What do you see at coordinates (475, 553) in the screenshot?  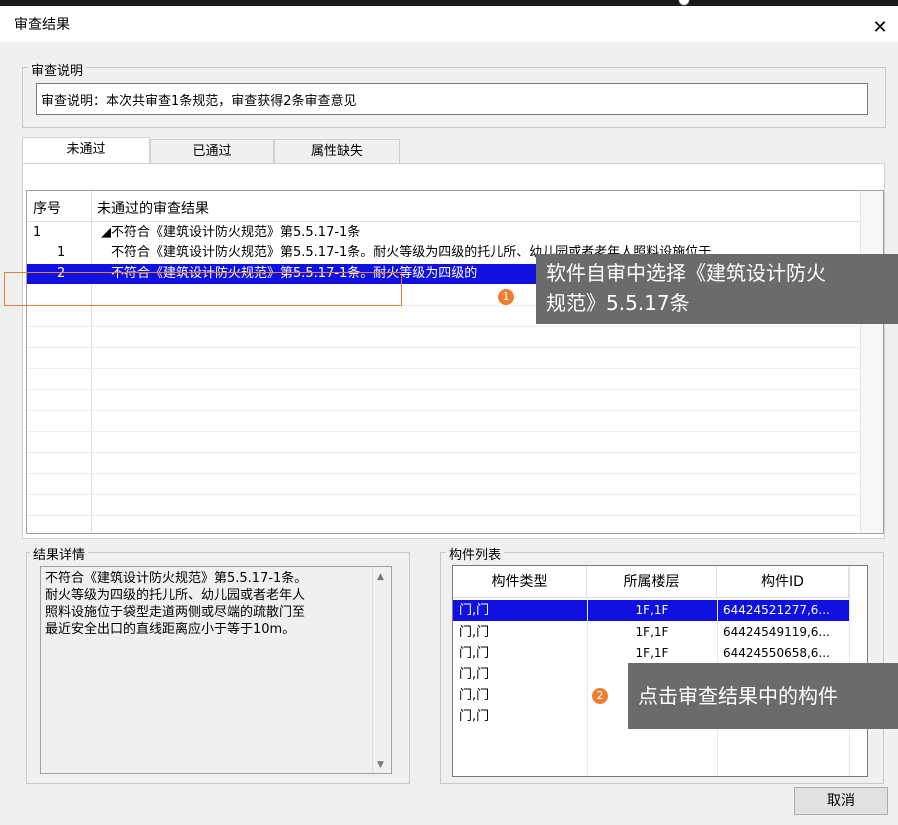 I see `components-legend: 构件列表` at bounding box center [475, 553].